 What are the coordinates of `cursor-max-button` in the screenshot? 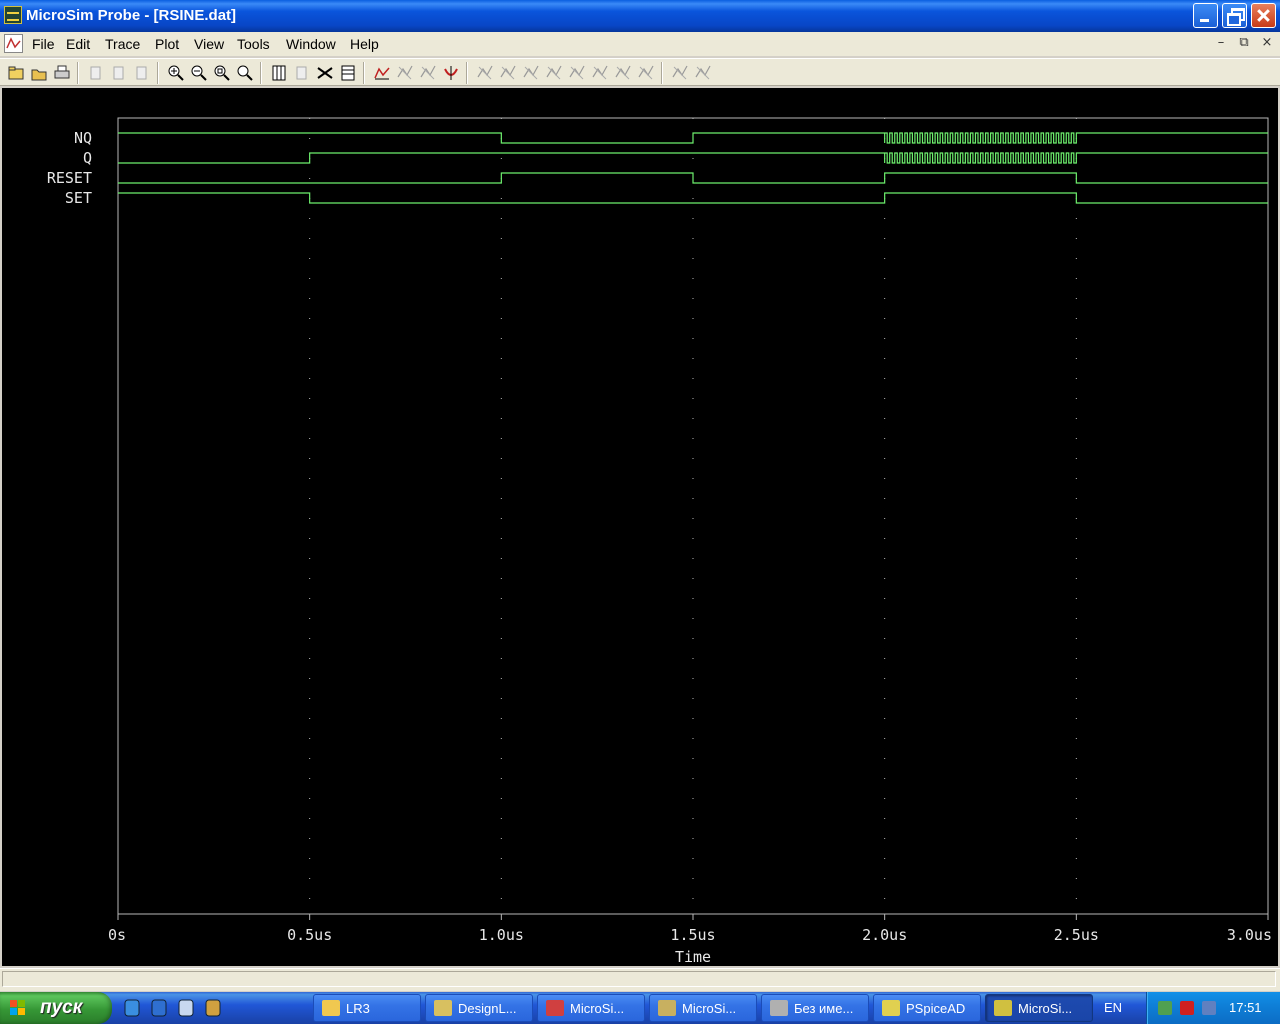 It's located at (531, 73).